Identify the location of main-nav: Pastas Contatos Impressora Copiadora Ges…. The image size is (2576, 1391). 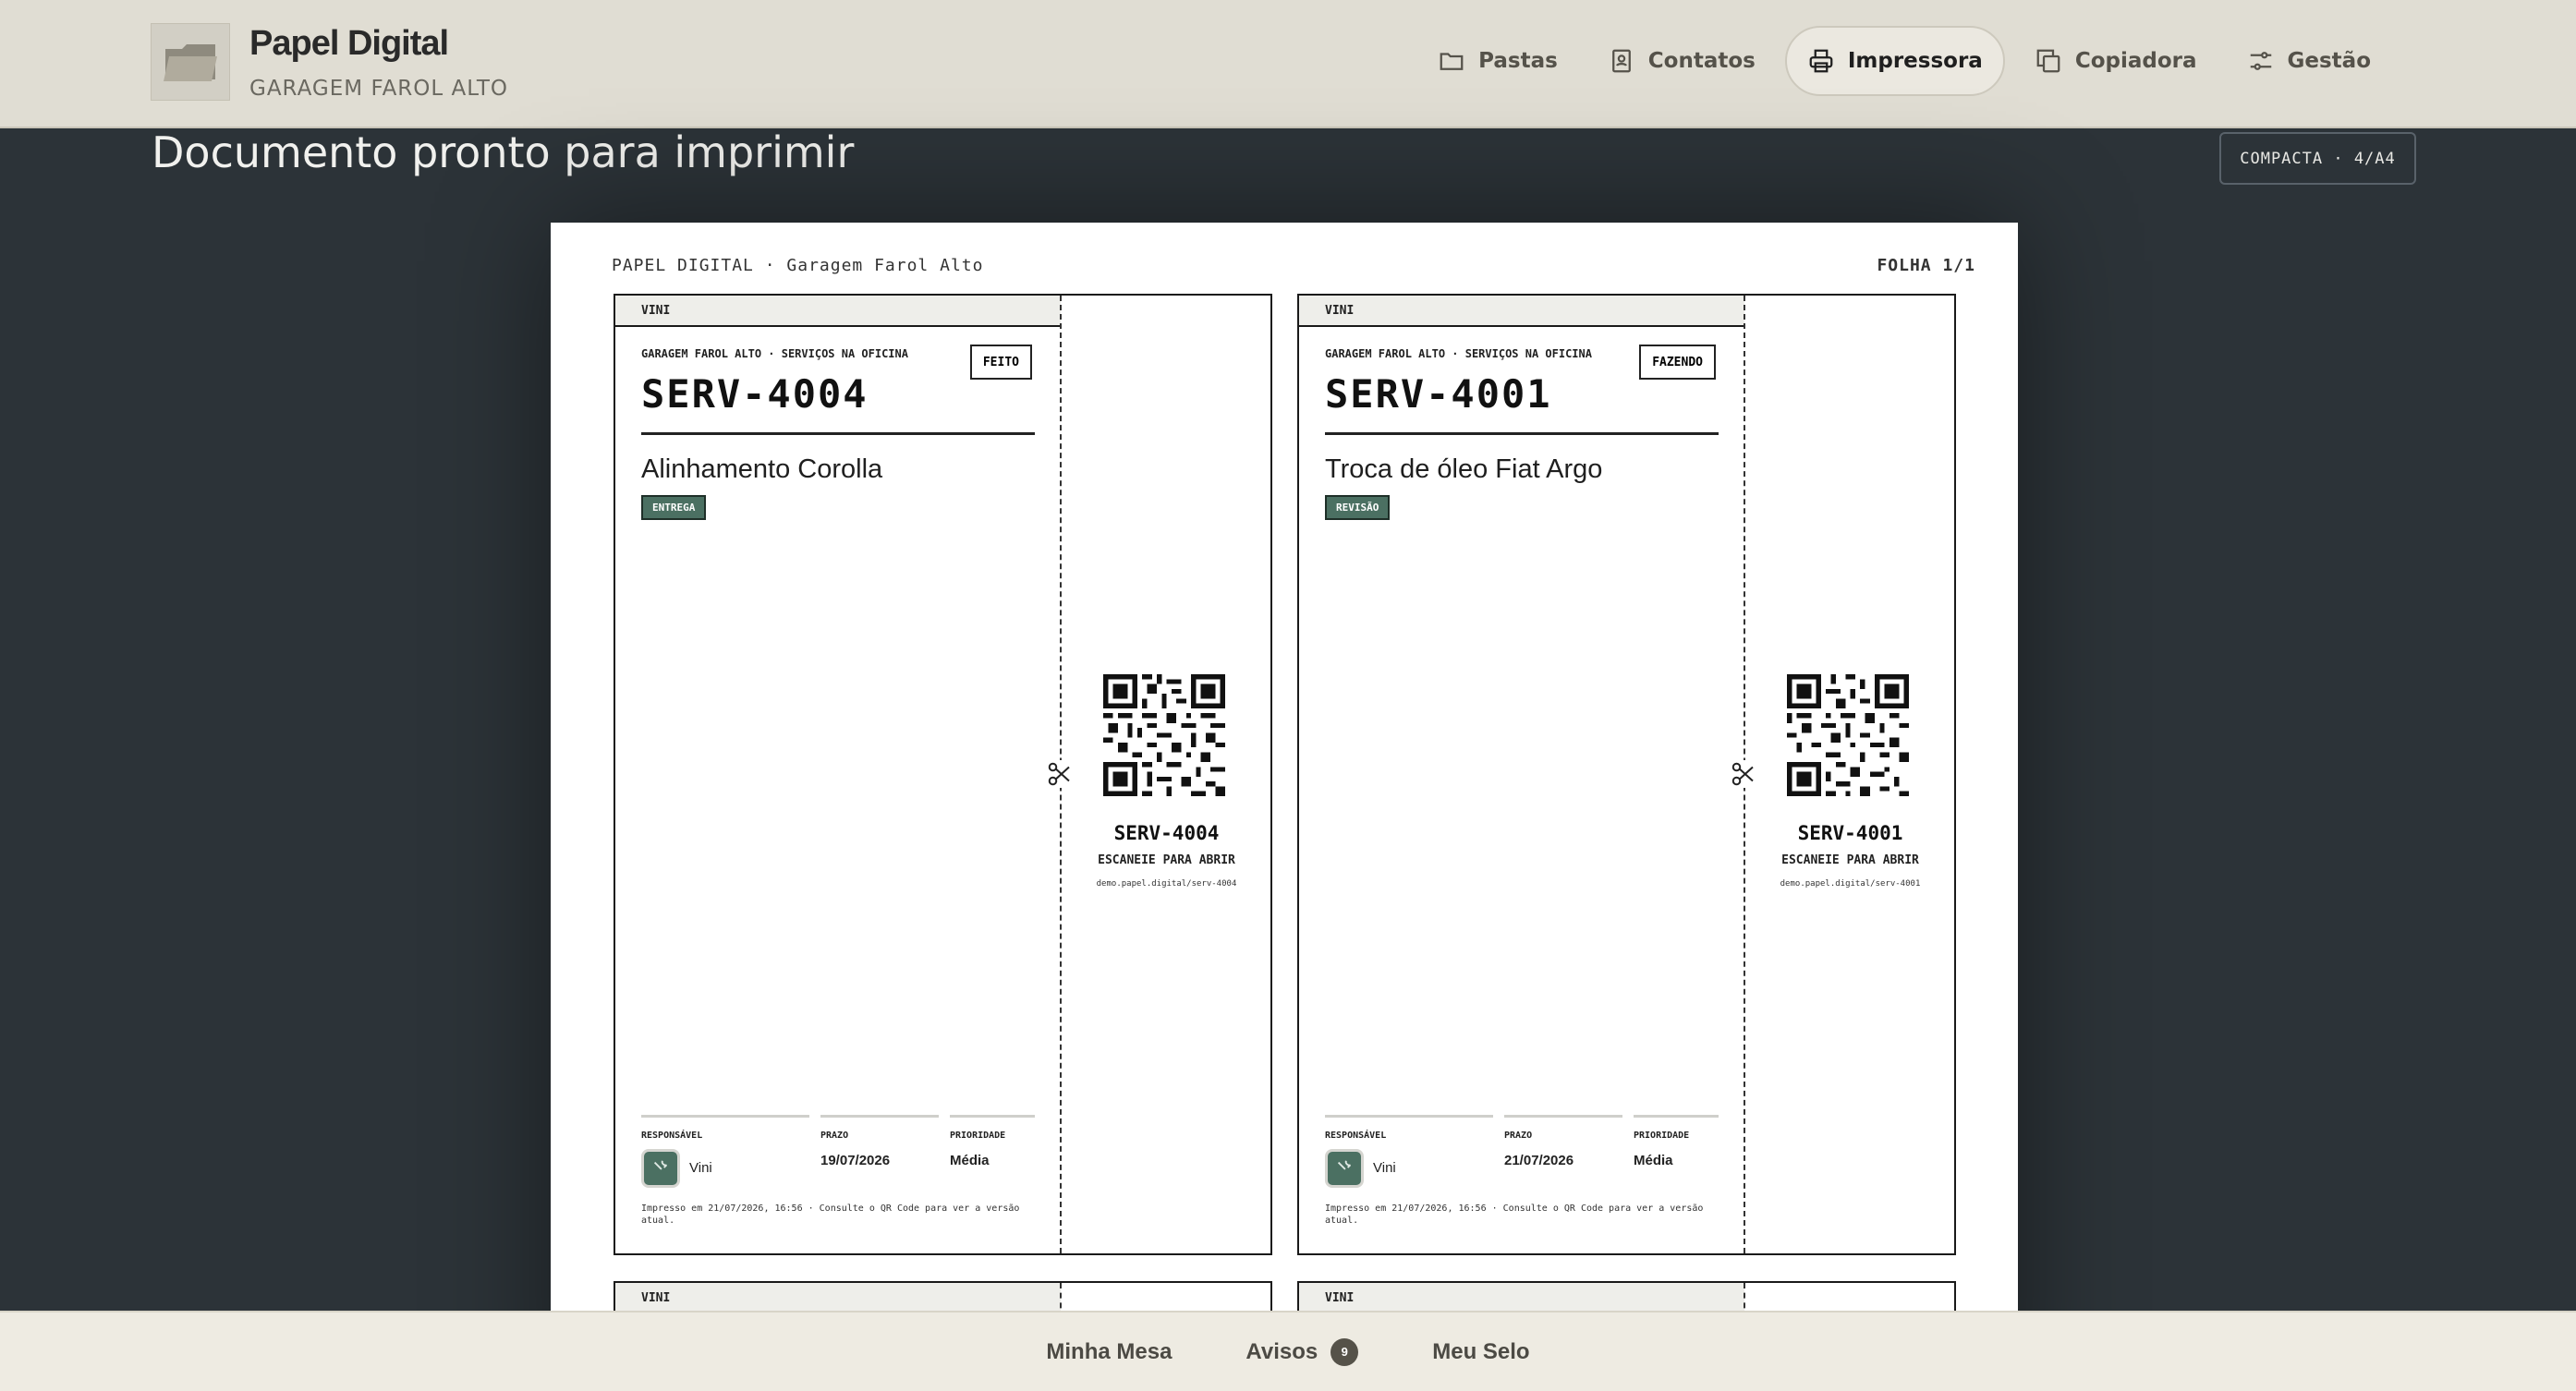
(1904, 61).